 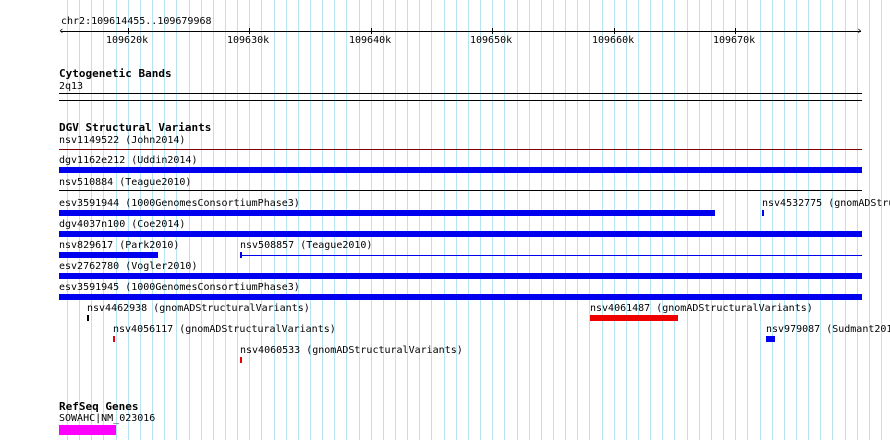 I want to click on variant-label: nsv4462938 (gnomADStructuralVariants), so click(x=198, y=308).